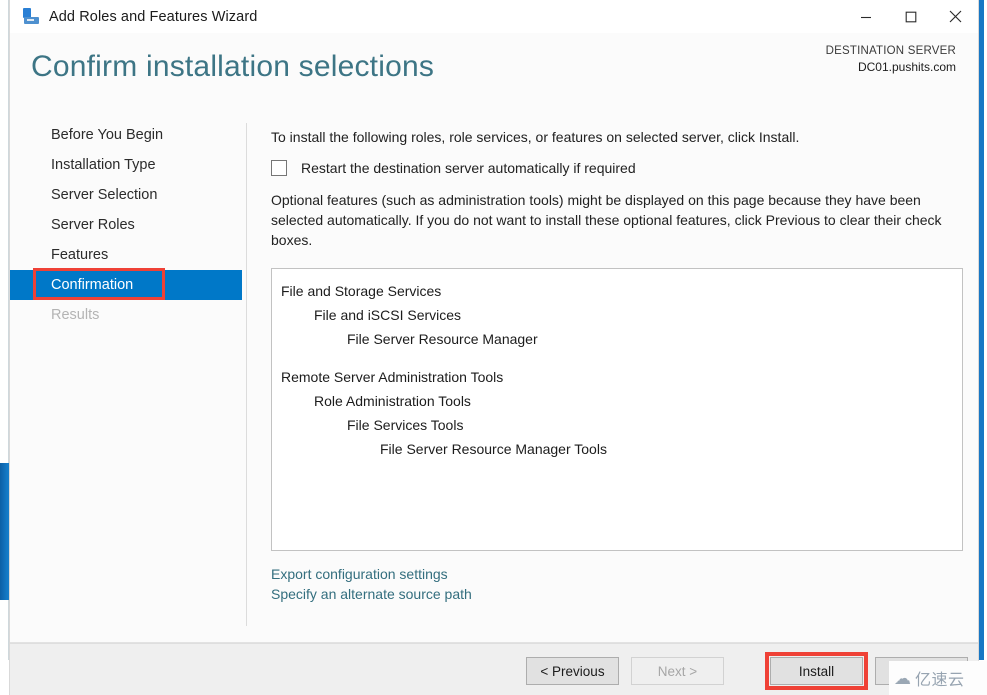  Describe the element at coordinates (617, 377) in the screenshot. I see `list-item: Remote Server Administration Tools` at that location.